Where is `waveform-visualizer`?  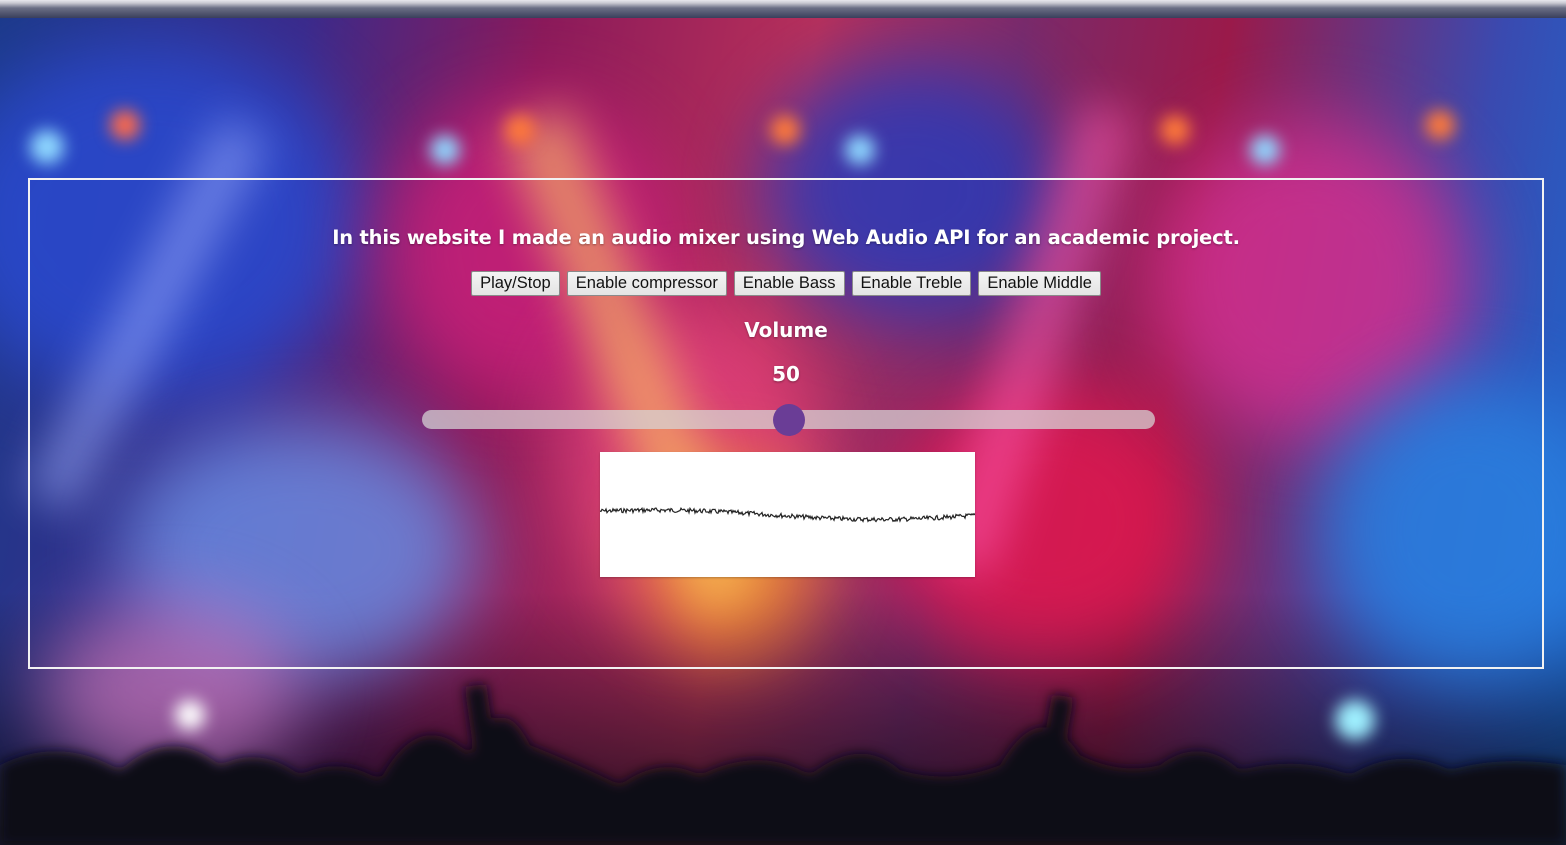
waveform-visualizer is located at coordinates (787, 514).